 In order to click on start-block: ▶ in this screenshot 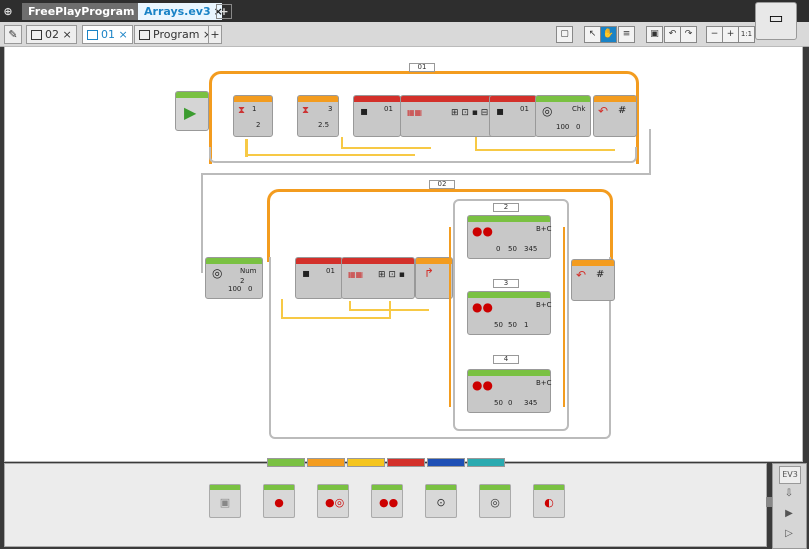, I will do `click(192, 111)`.